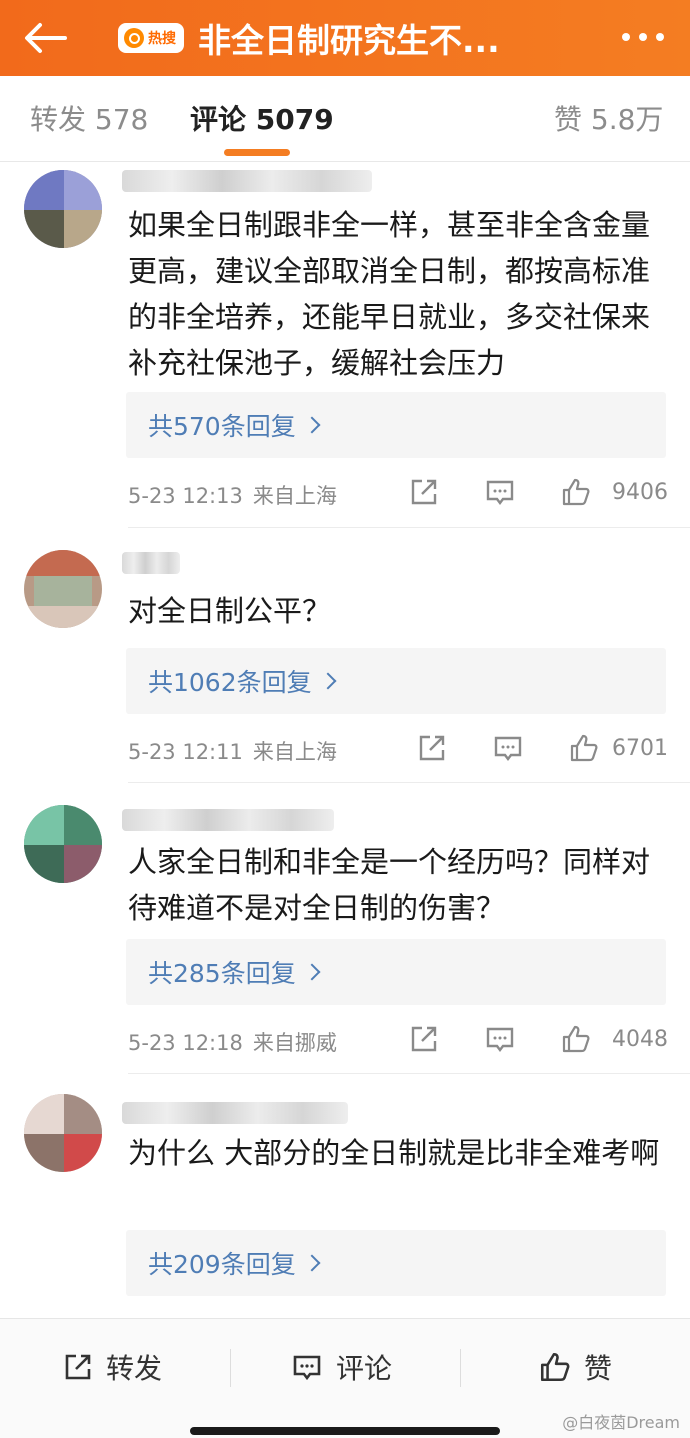 This screenshot has width=690, height=1438. Describe the element at coordinates (230, 682) in the screenshot. I see `replies-count: 共1062条回复` at that location.